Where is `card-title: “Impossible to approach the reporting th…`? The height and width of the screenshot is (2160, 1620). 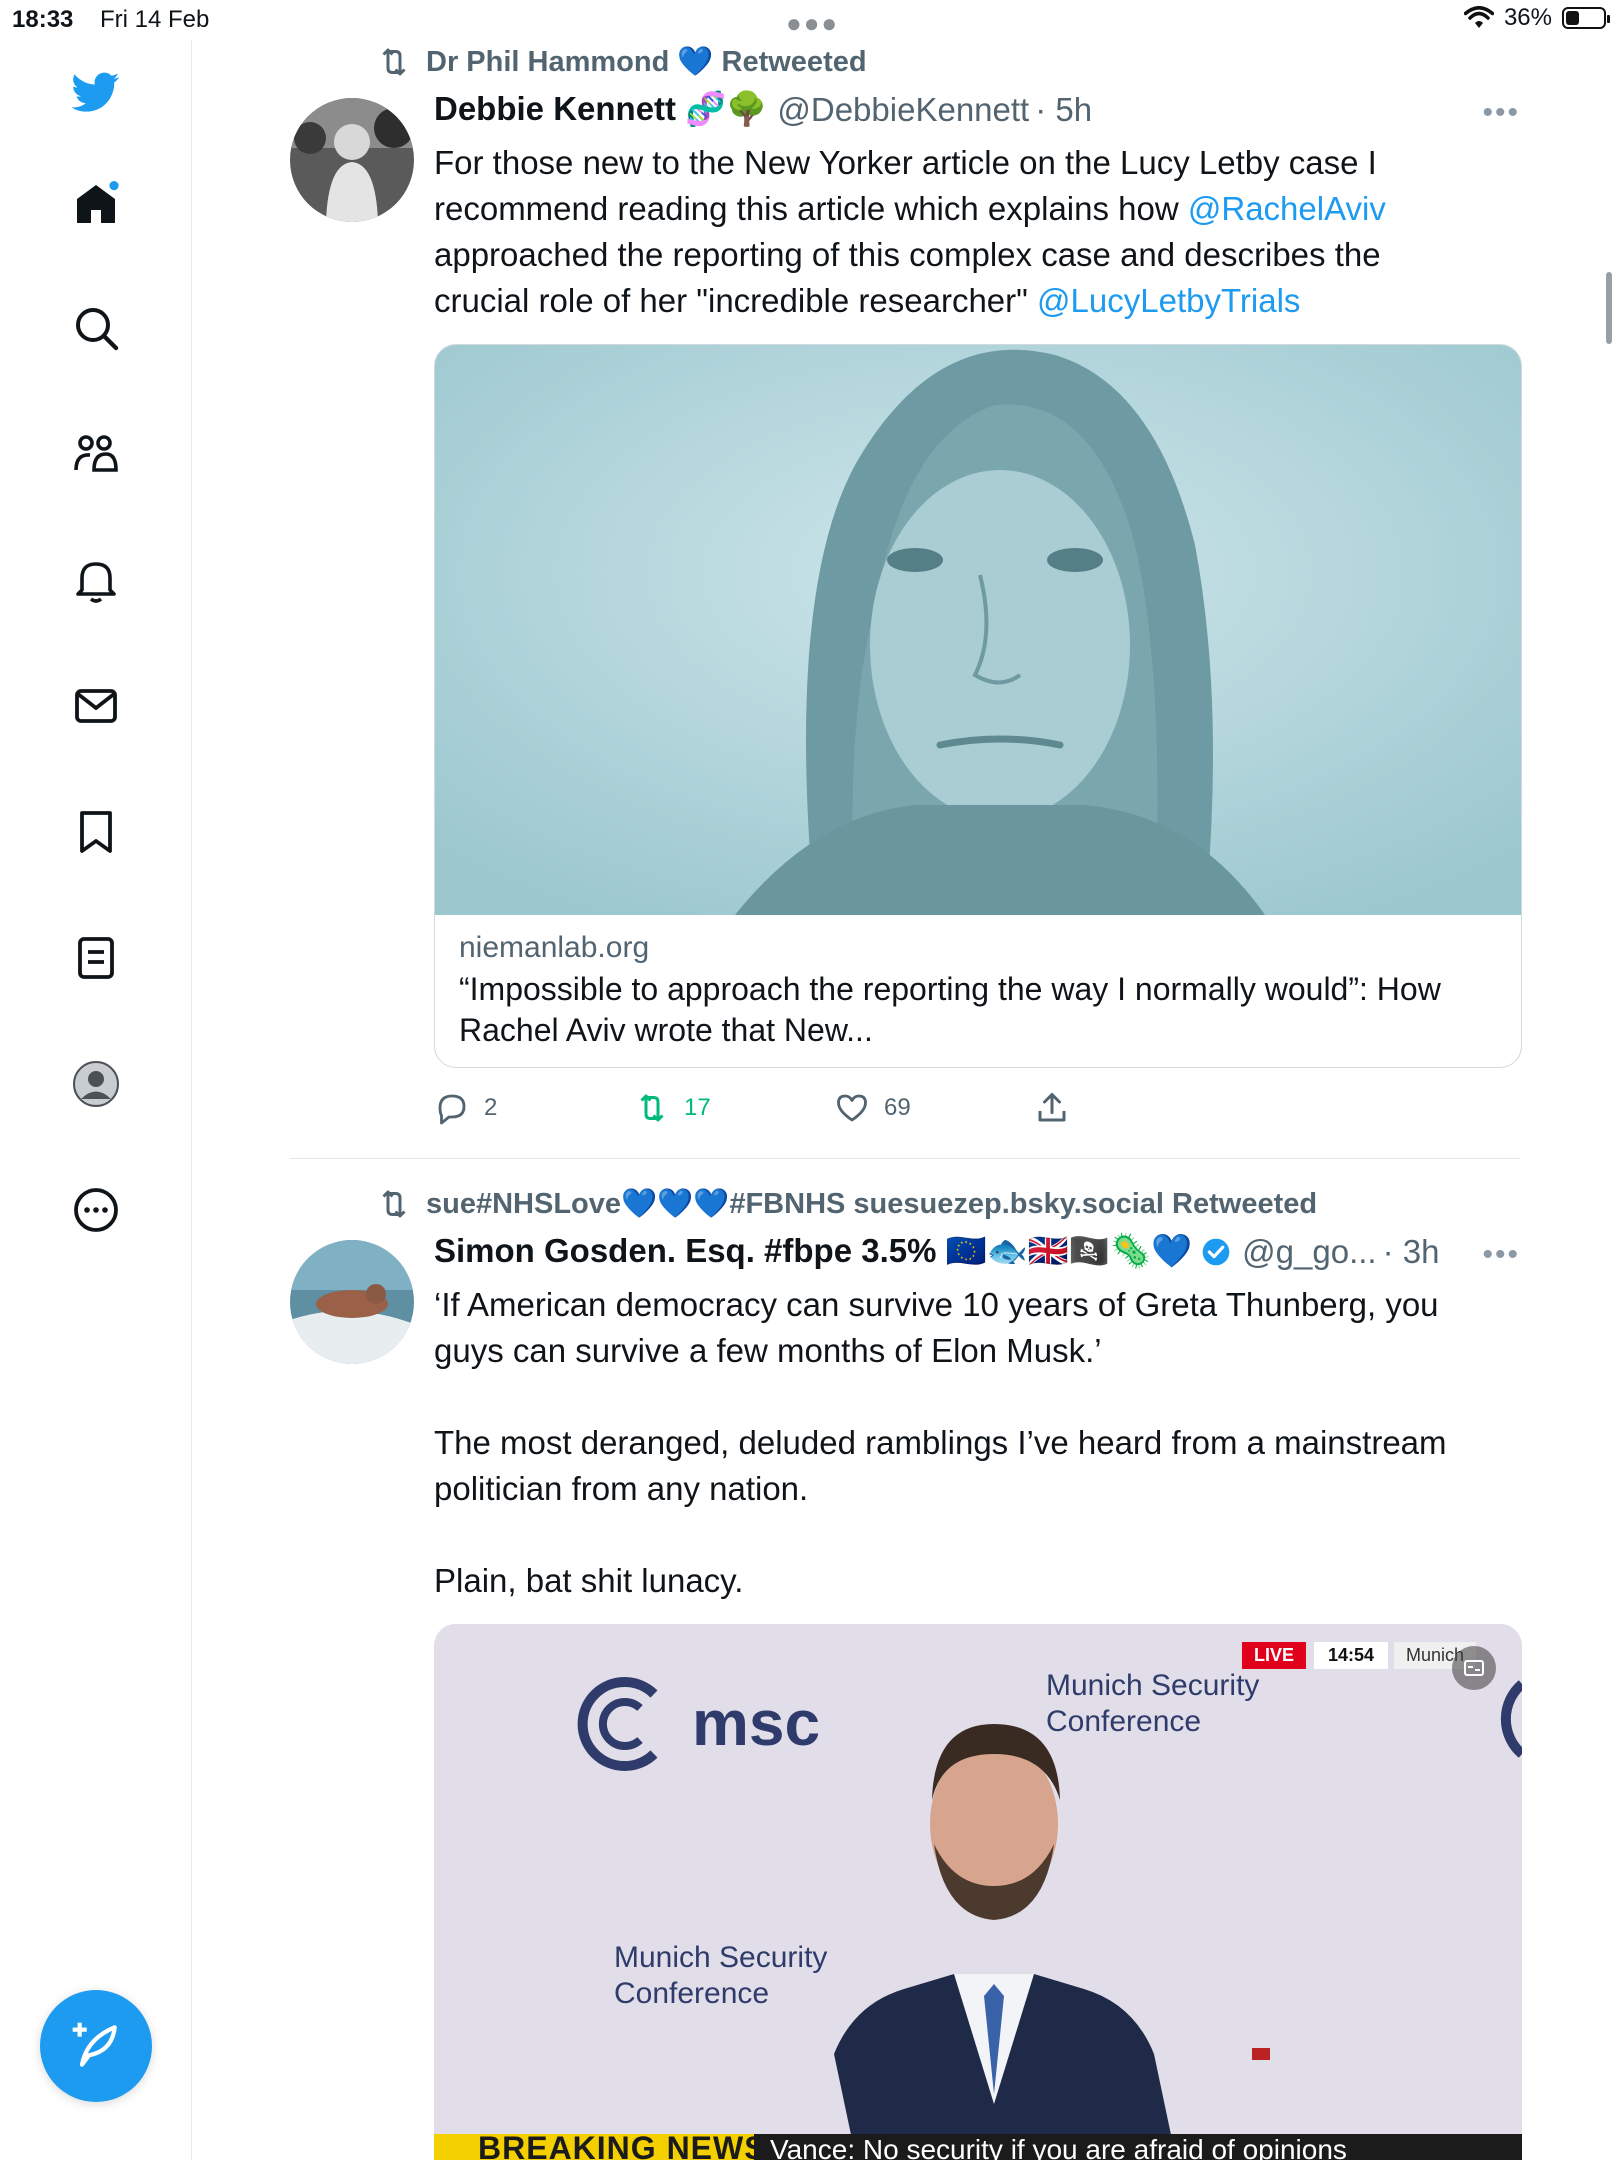
card-title: “Impossible to approach the reporting th… is located at coordinates (950, 1009).